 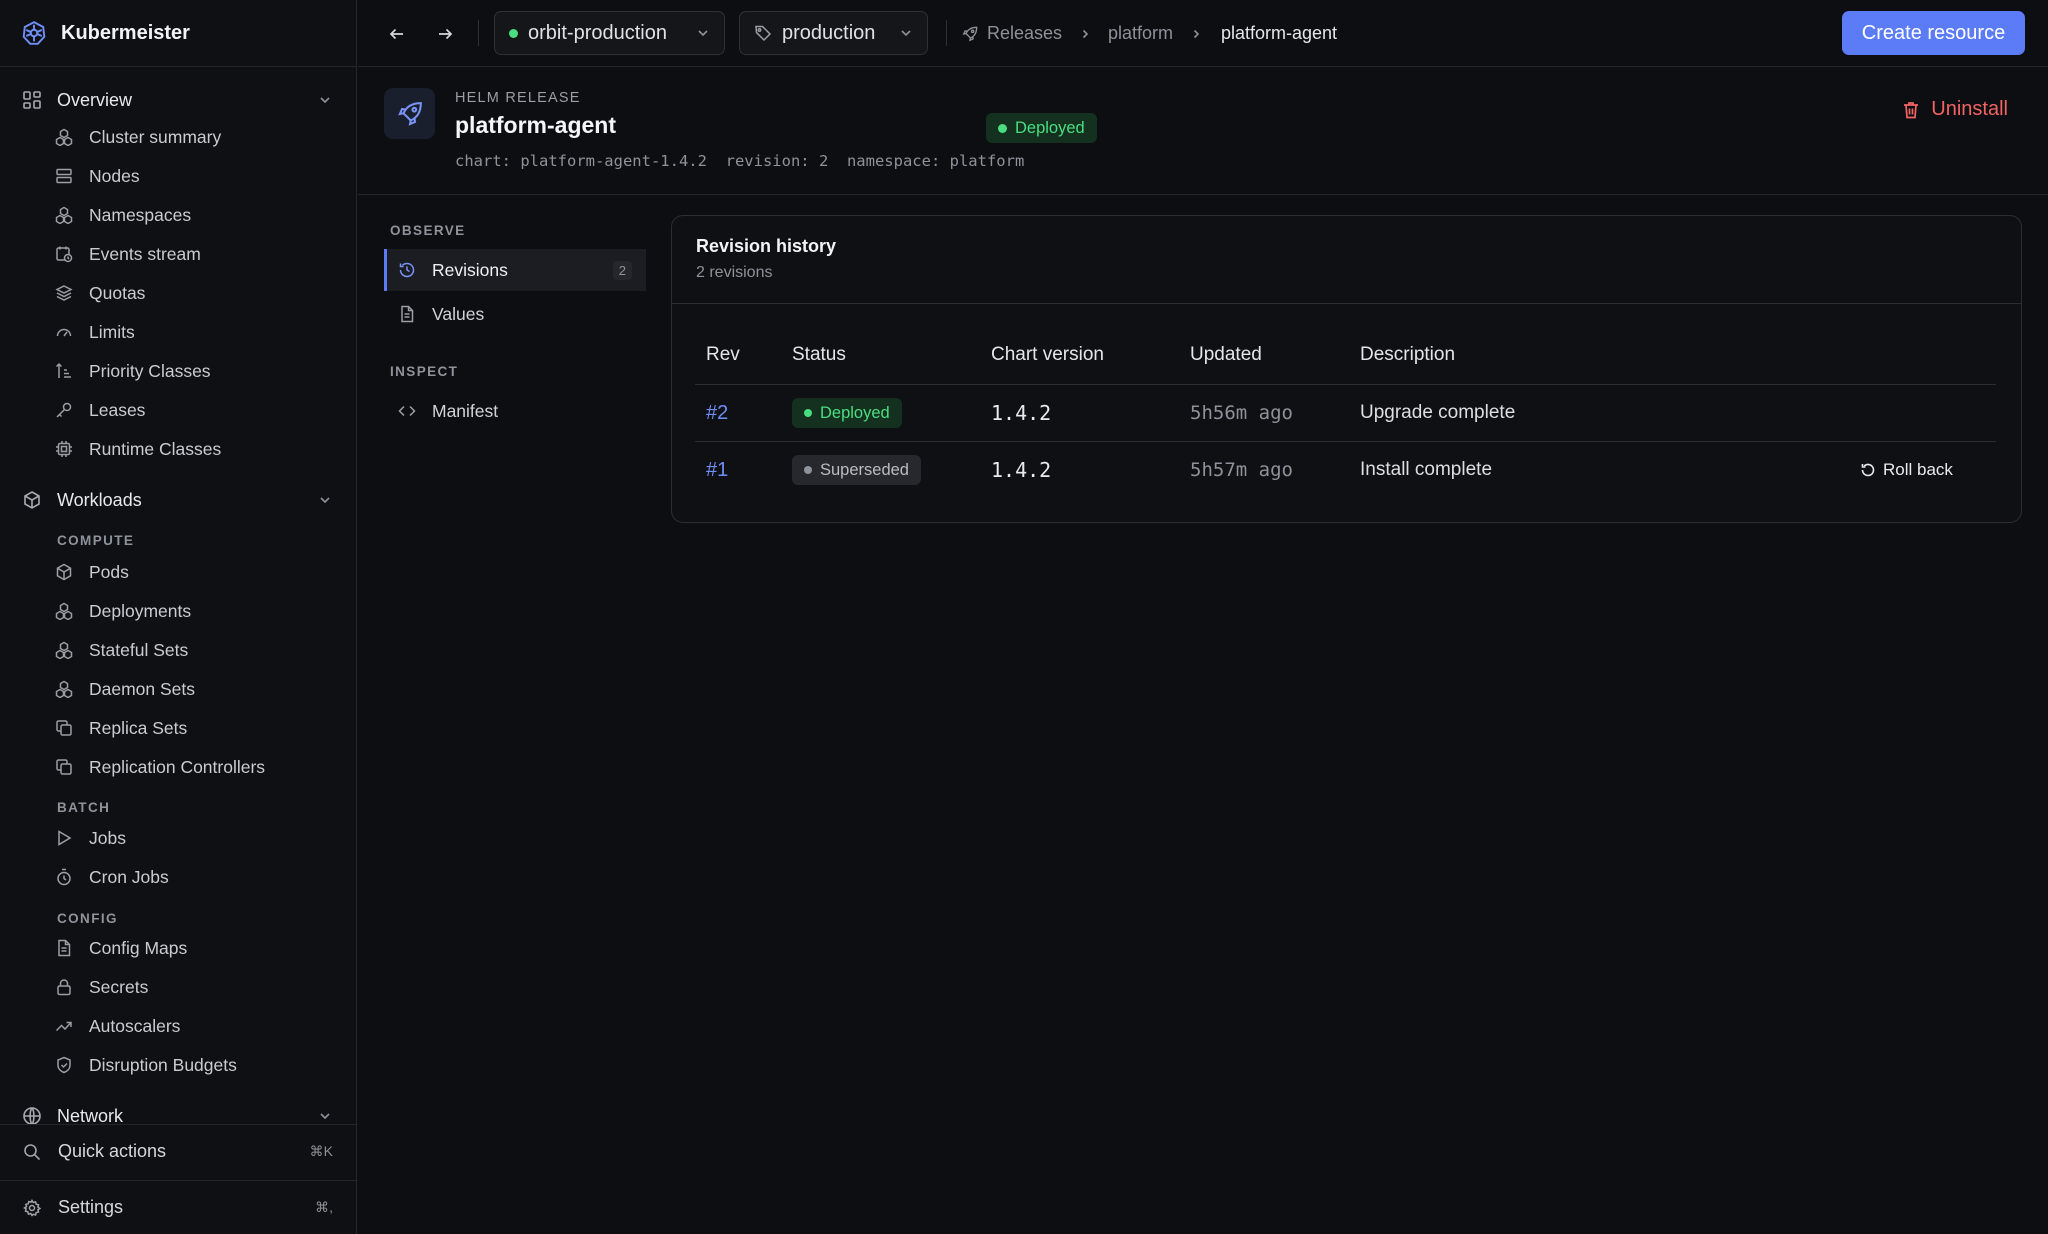 I want to click on sidebar-item-replication-controllers: Replication Controllers, so click(x=178, y=767).